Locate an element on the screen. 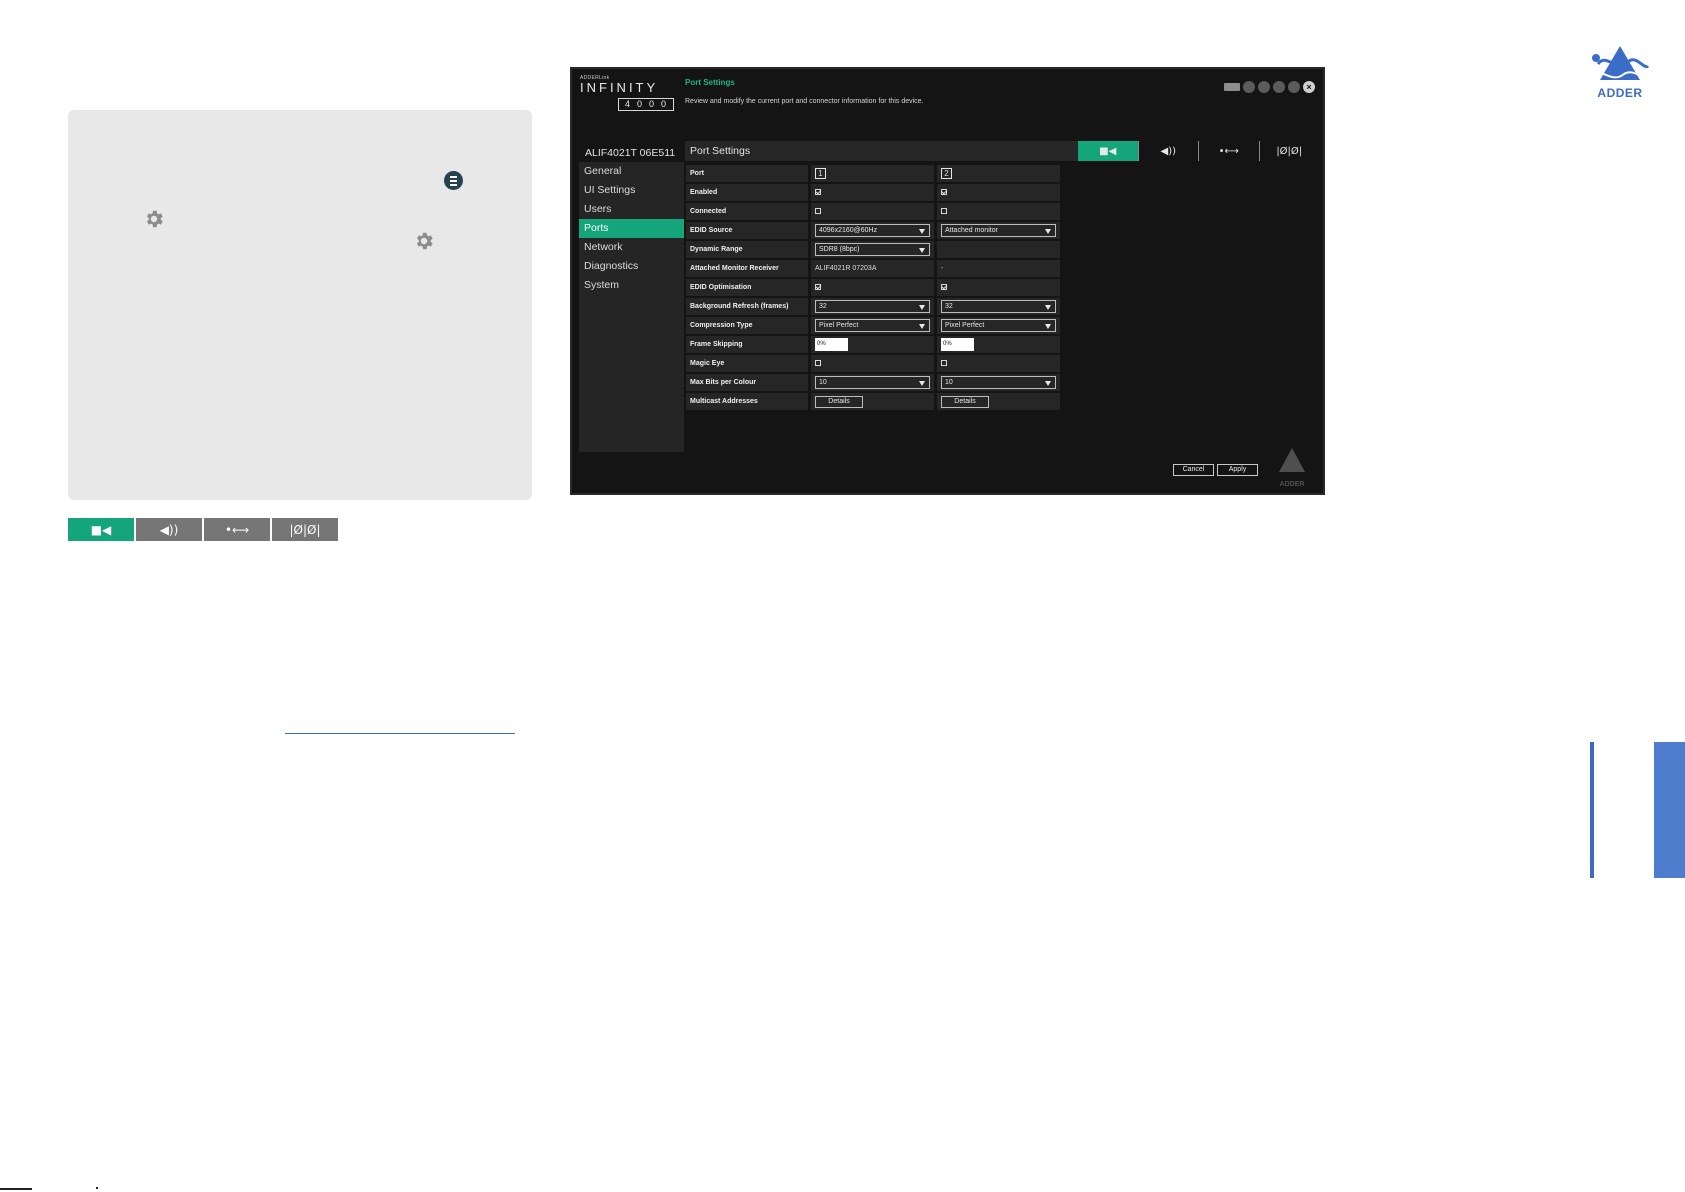 The width and height of the screenshot is (1685, 1192). max-bits-select-port-2: 10 is located at coordinates (998, 382).